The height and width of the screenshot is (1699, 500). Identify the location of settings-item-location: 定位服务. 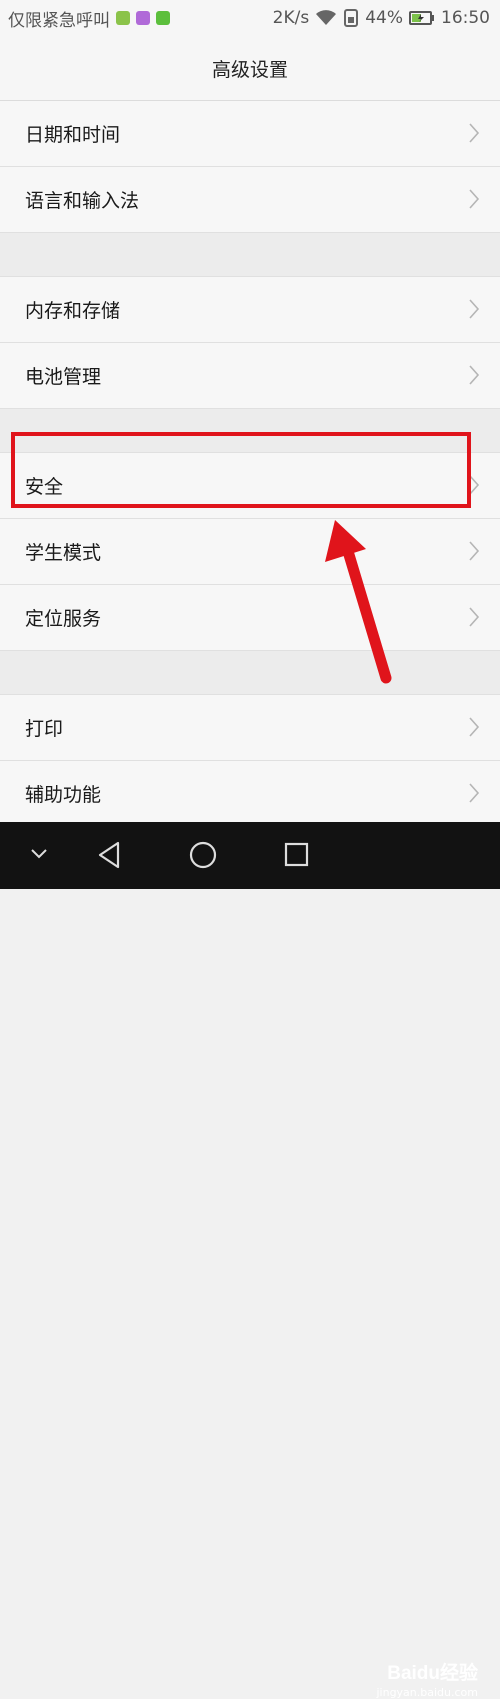
(250, 618).